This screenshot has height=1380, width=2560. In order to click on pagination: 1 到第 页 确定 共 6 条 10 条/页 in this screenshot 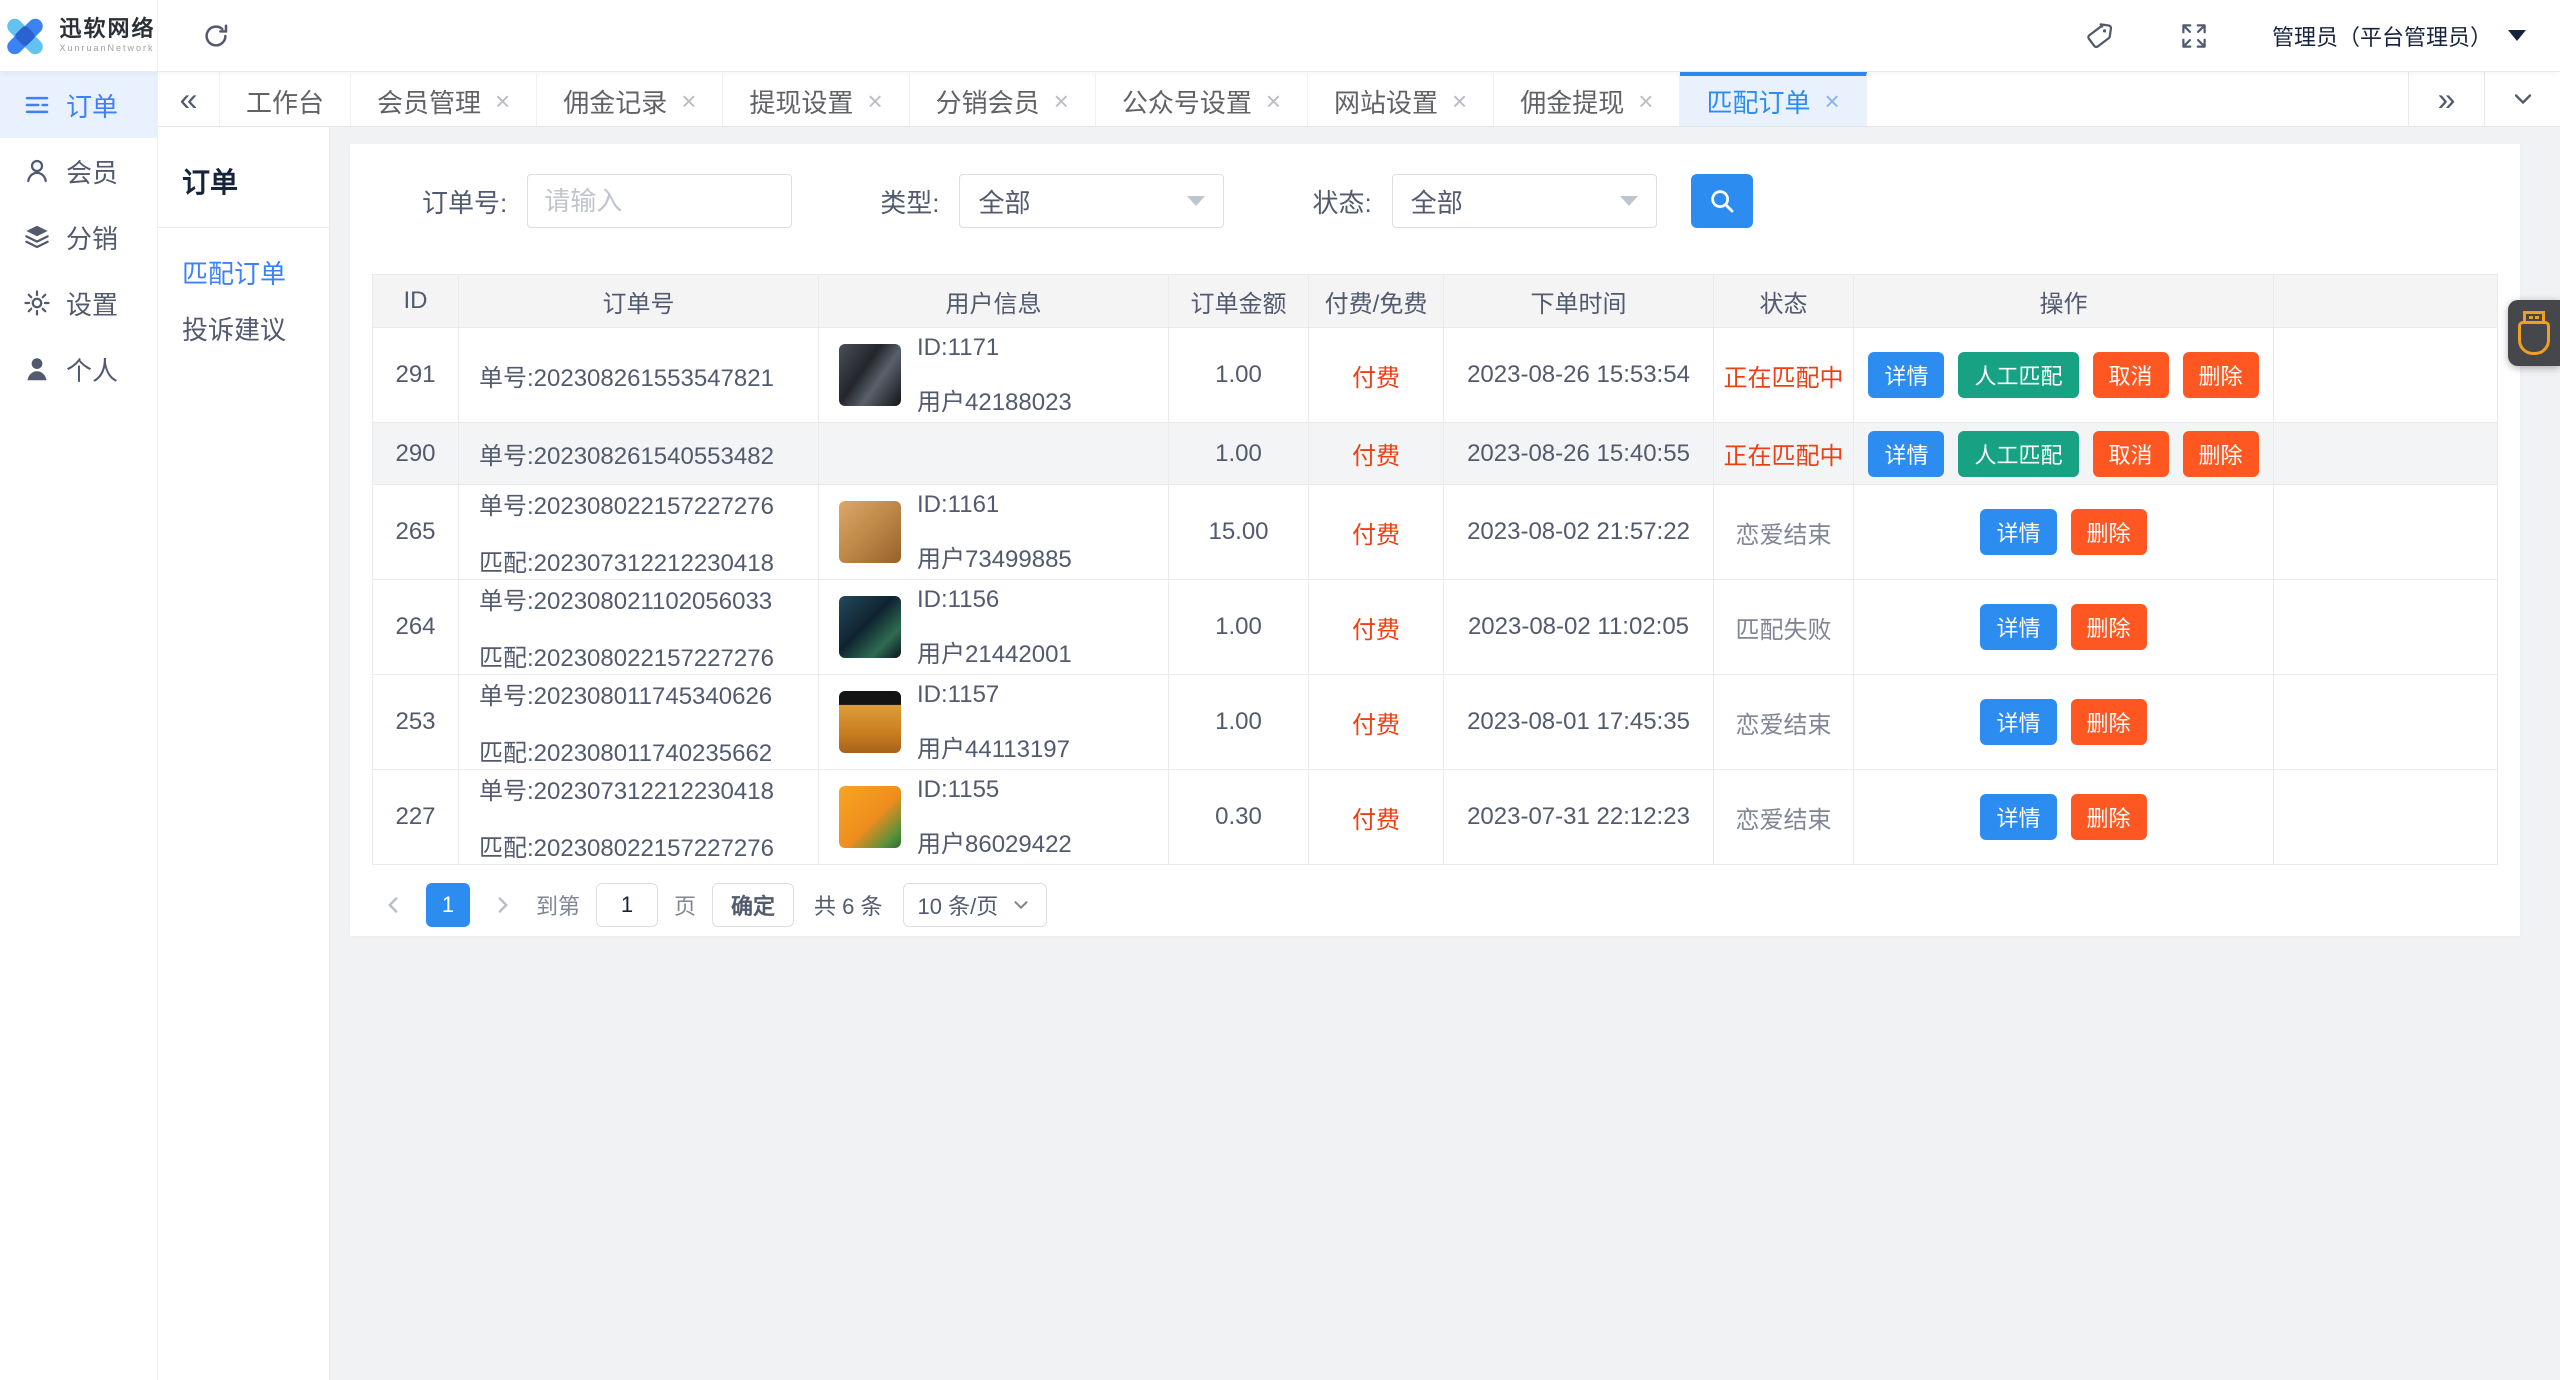, I will do `click(1435, 905)`.